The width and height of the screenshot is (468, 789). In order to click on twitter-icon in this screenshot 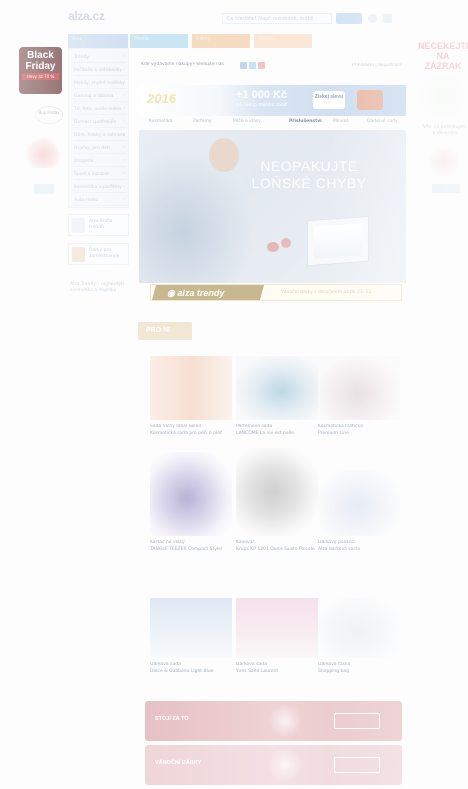, I will do `click(252, 65)`.